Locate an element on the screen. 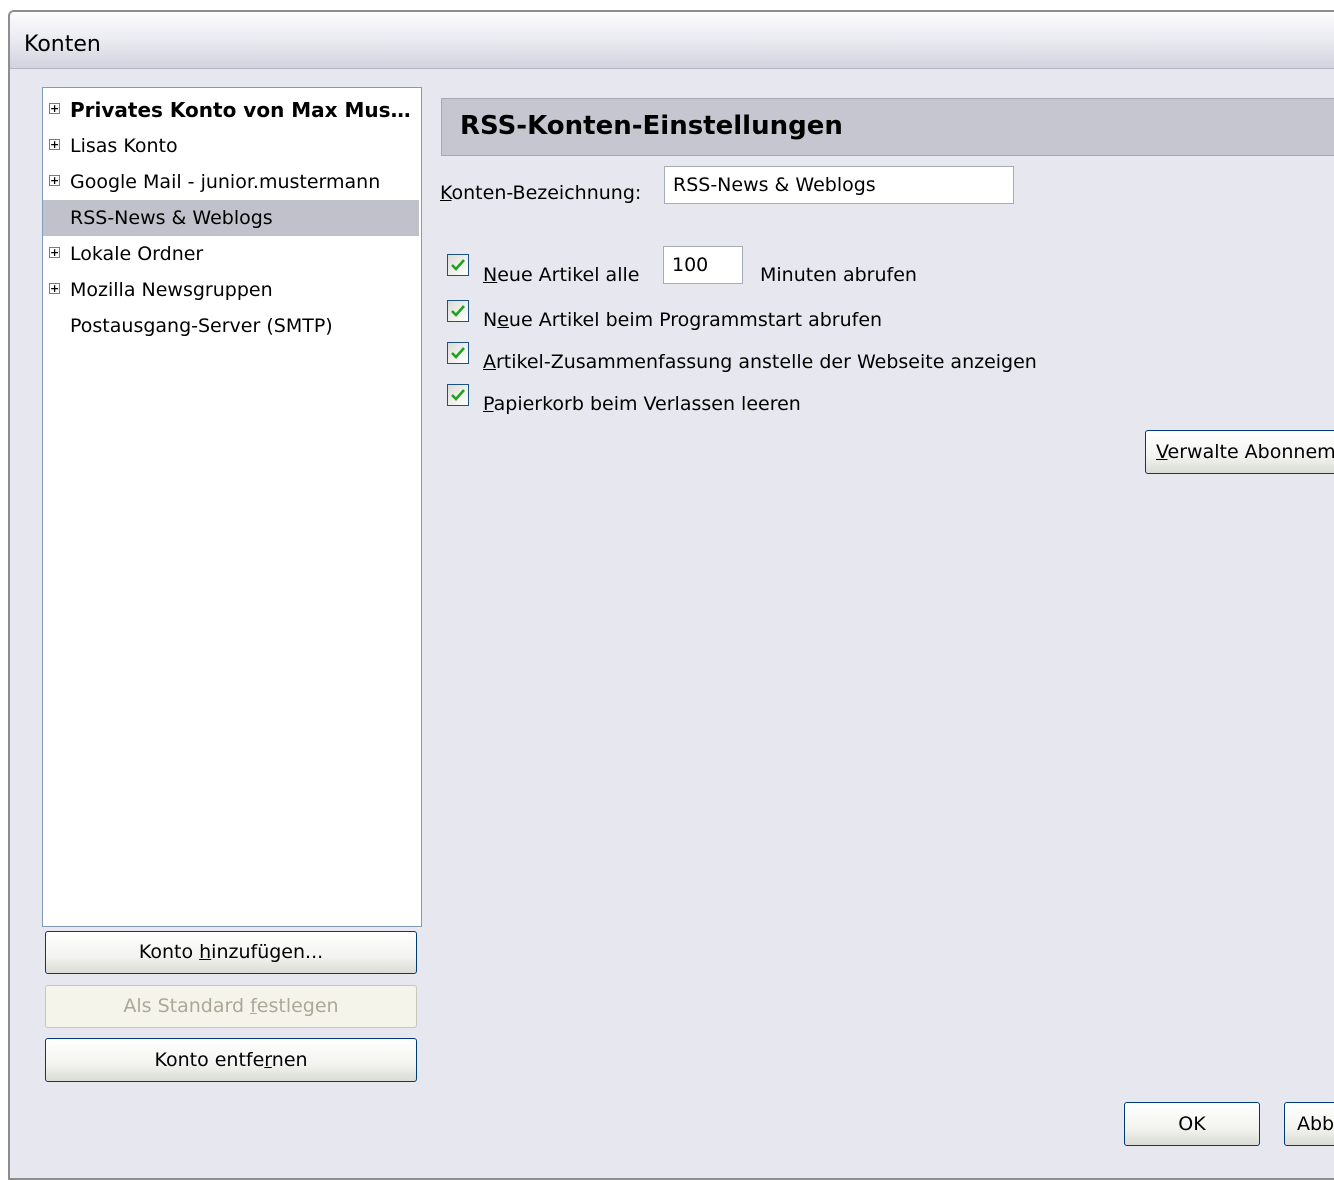  tree-item-smtp-server: Postausgang-Server (SMTP) is located at coordinates (231, 326).